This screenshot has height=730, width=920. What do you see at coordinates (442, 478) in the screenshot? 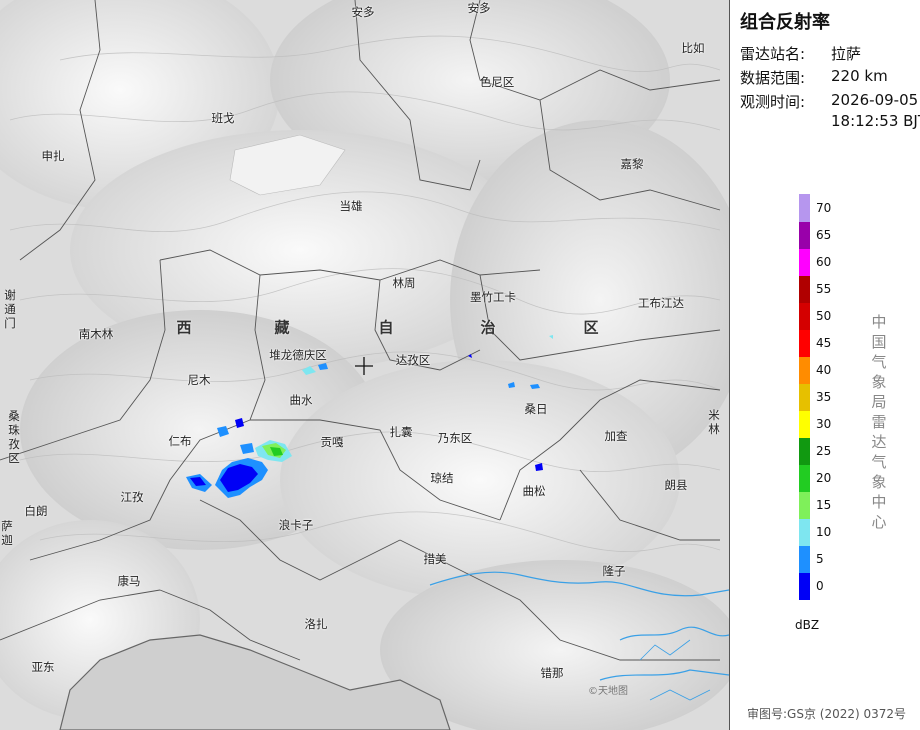
I see `place-label: 琼结` at bounding box center [442, 478].